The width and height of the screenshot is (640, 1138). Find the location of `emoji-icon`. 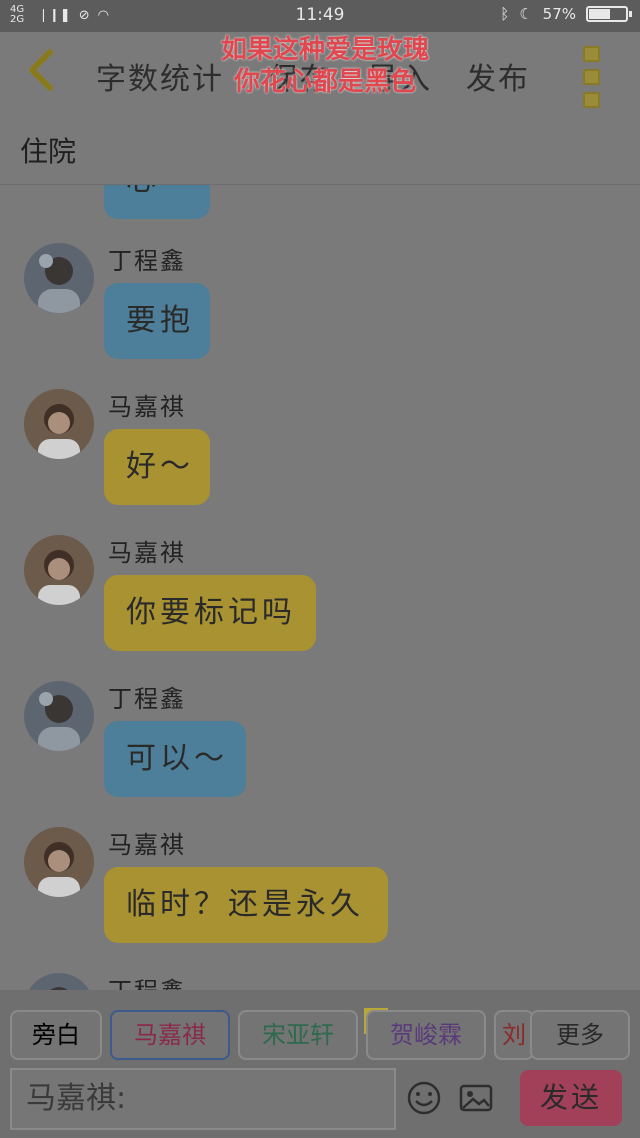

emoji-icon is located at coordinates (424, 1098).